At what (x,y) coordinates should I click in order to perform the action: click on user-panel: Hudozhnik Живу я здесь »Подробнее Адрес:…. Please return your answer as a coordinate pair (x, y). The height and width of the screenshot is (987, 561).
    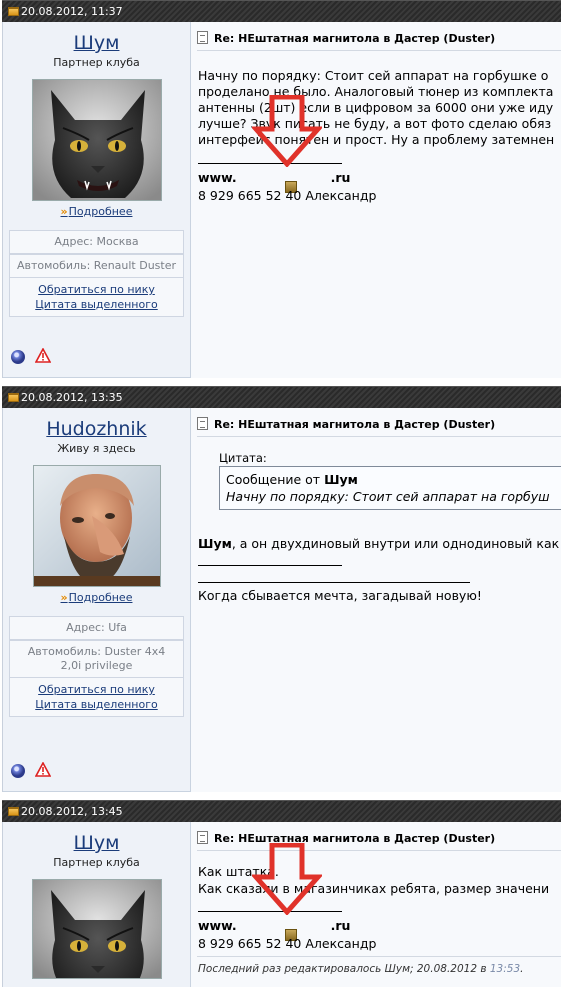
    Looking at the image, I should click on (97, 600).